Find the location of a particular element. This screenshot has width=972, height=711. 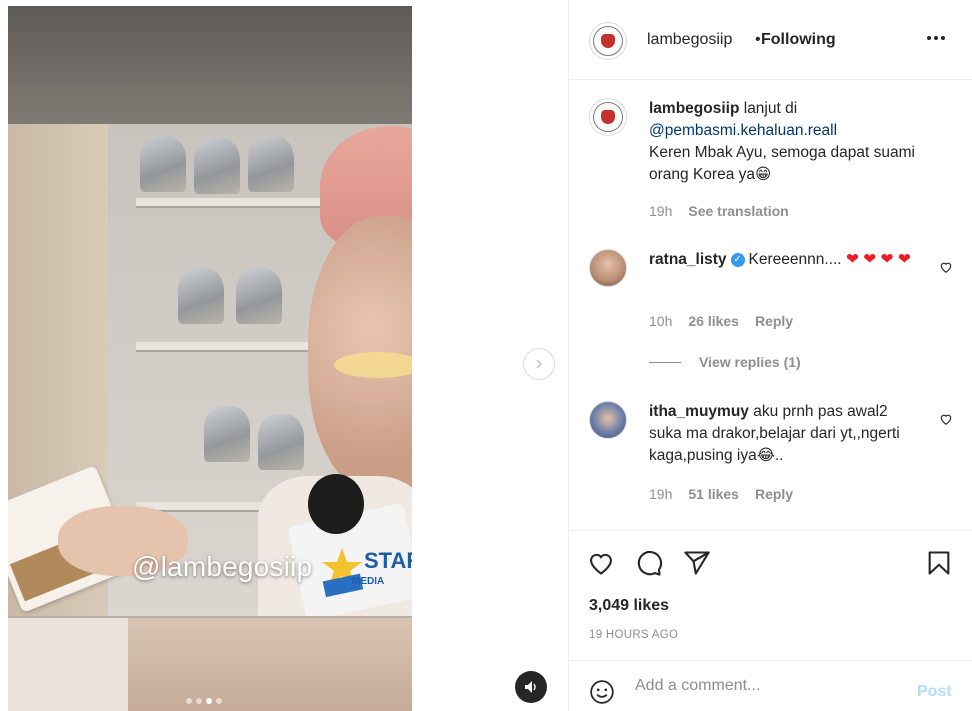

caption-text-before: lanjut di is located at coordinates (768, 108).